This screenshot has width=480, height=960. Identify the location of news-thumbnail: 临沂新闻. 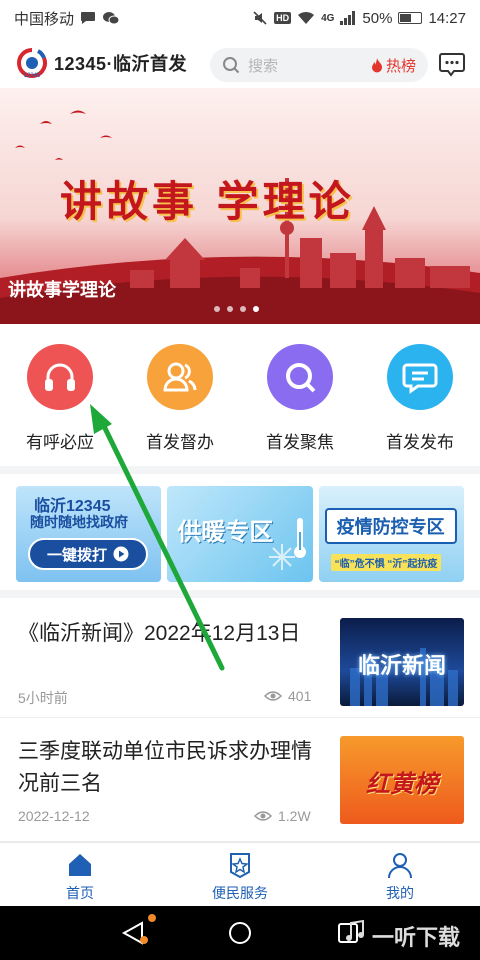
(402, 662).